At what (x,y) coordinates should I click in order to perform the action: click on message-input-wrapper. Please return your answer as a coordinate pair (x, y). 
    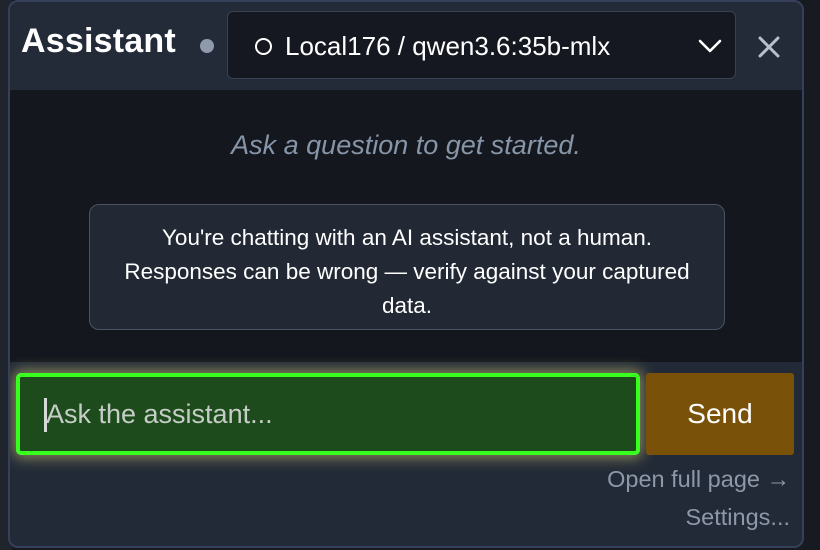
    Looking at the image, I should click on (328, 414).